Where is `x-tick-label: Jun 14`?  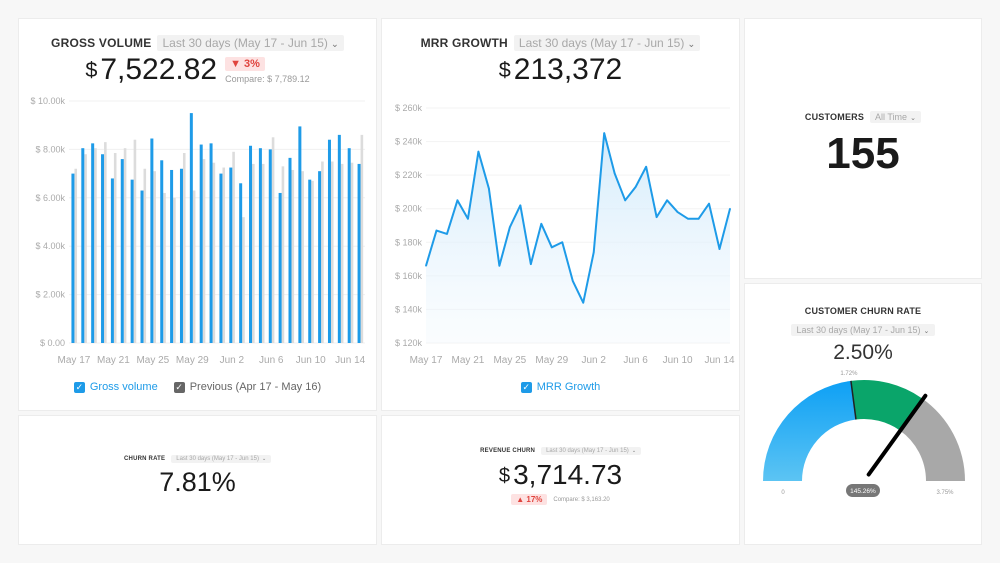
x-tick-label: Jun 14 is located at coordinates (350, 360).